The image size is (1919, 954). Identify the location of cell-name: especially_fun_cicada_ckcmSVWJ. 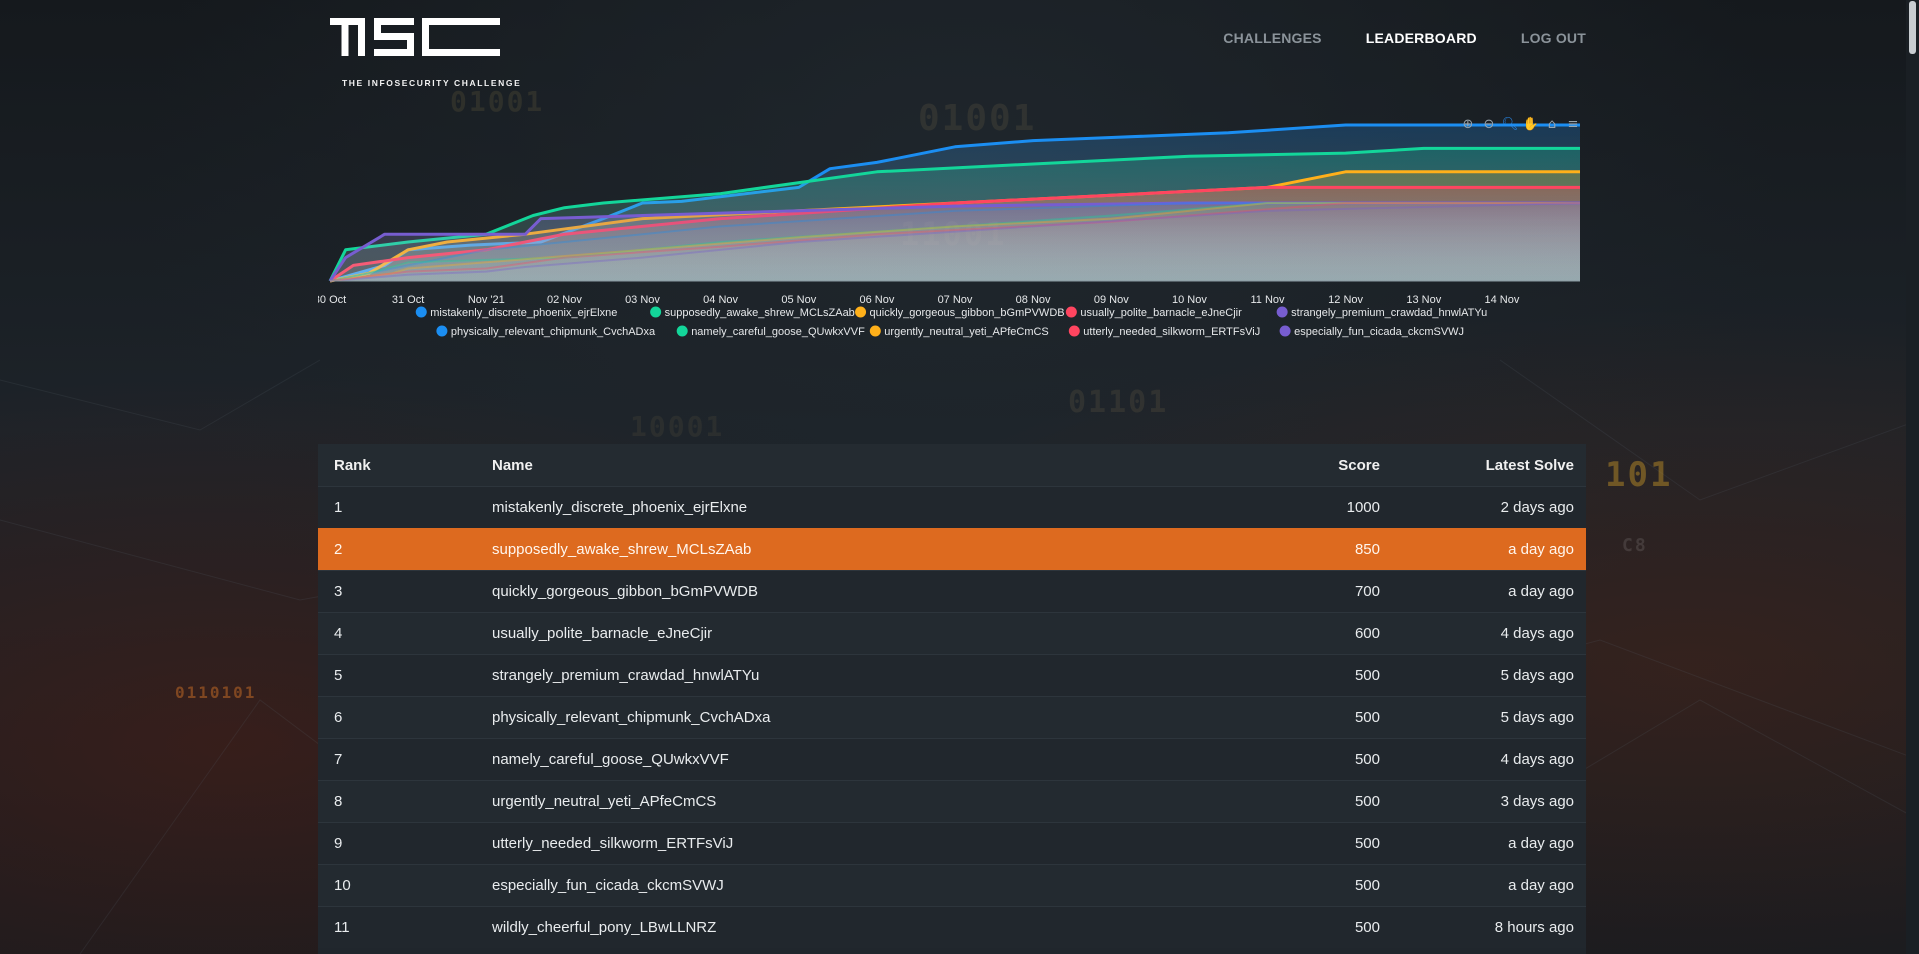
(840, 885).